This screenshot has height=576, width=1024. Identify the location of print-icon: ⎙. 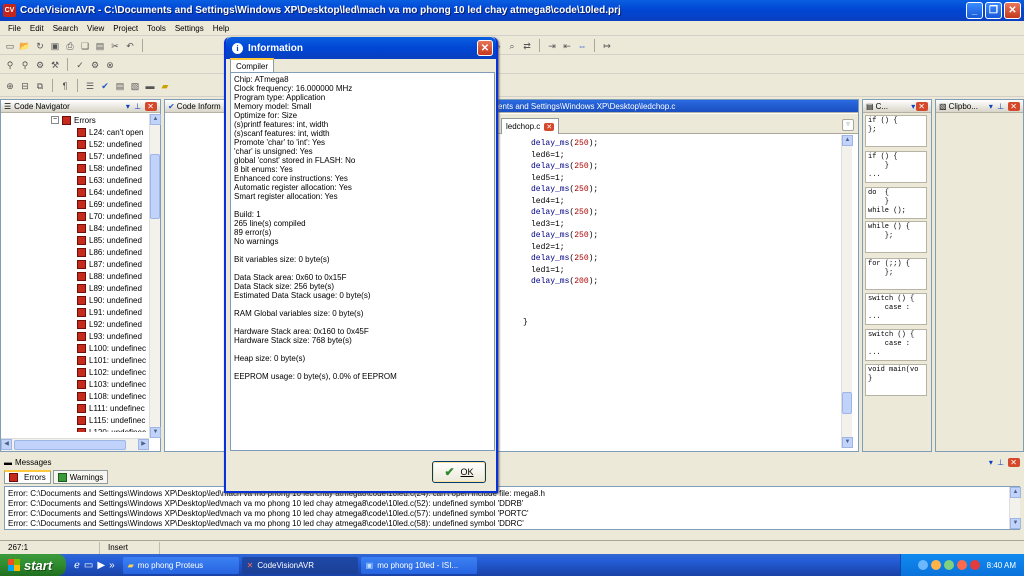
(70, 46).